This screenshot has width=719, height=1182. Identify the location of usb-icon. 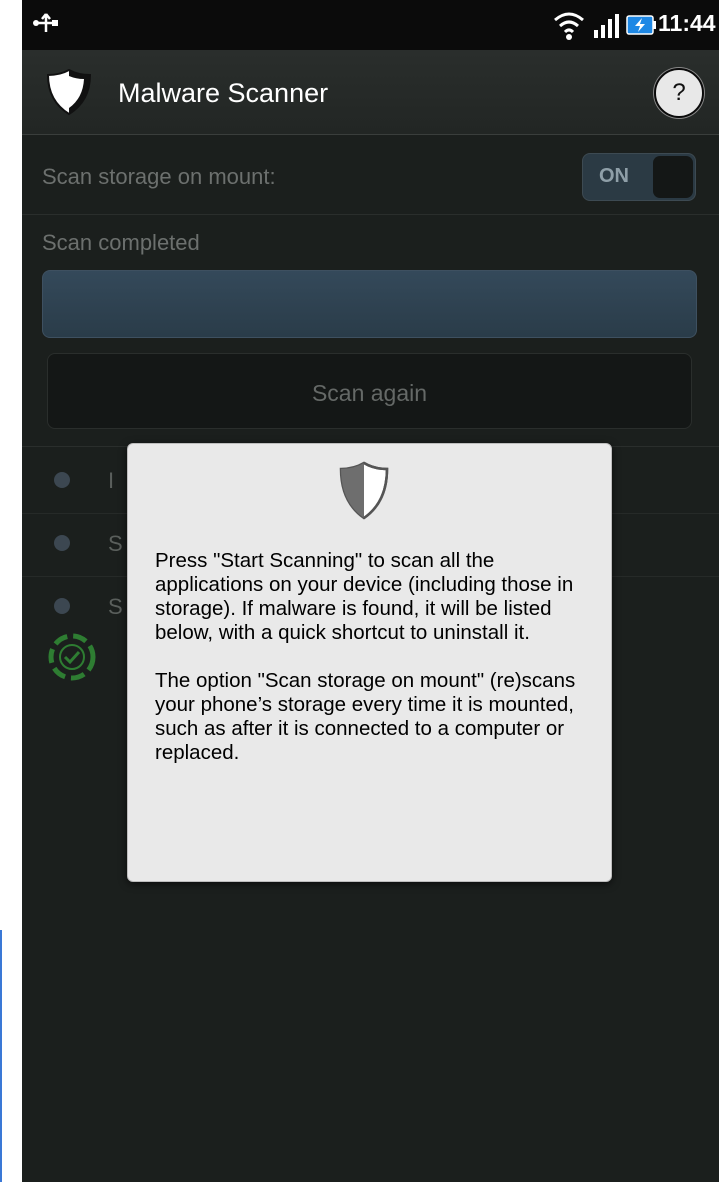
(45, 22).